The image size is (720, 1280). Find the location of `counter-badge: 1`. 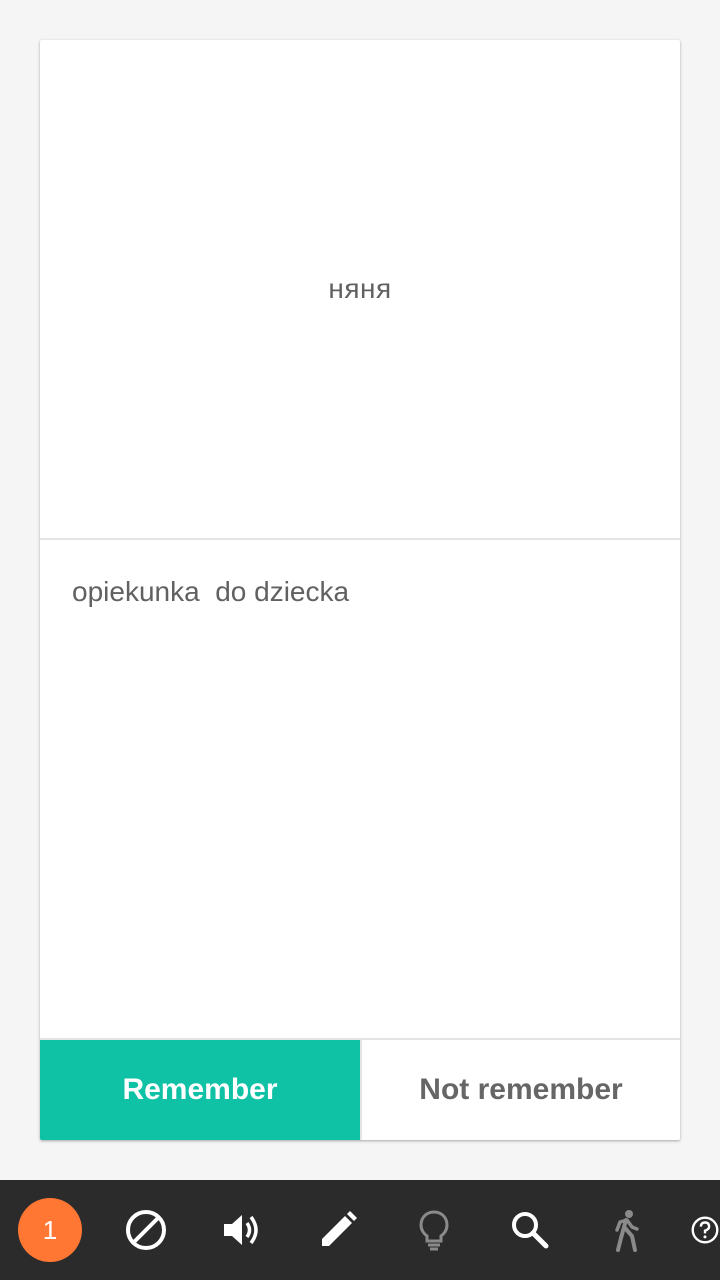

counter-badge: 1 is located at coordinates (50, 1230).